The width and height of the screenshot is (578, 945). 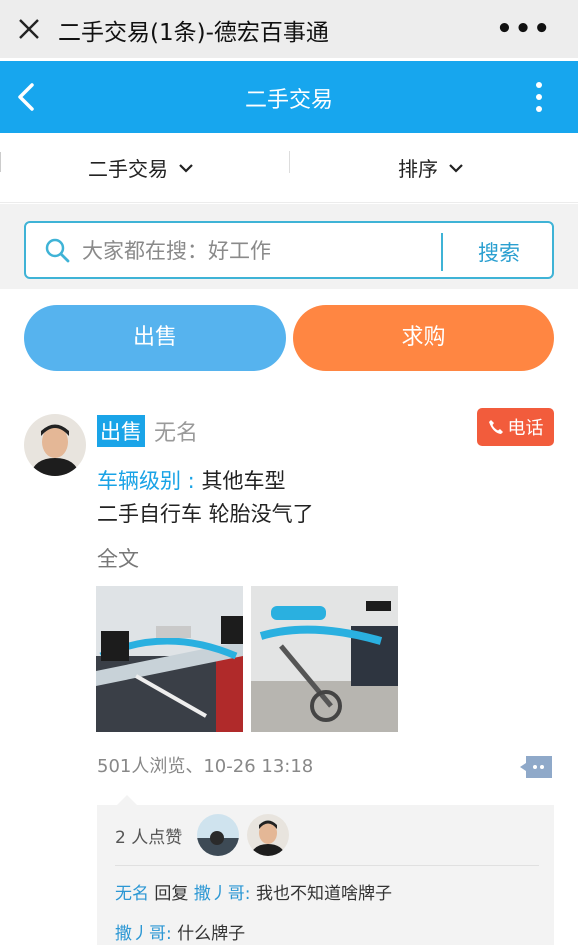 I want to click on reply-verb: 回复, so click(x=171, y=894).